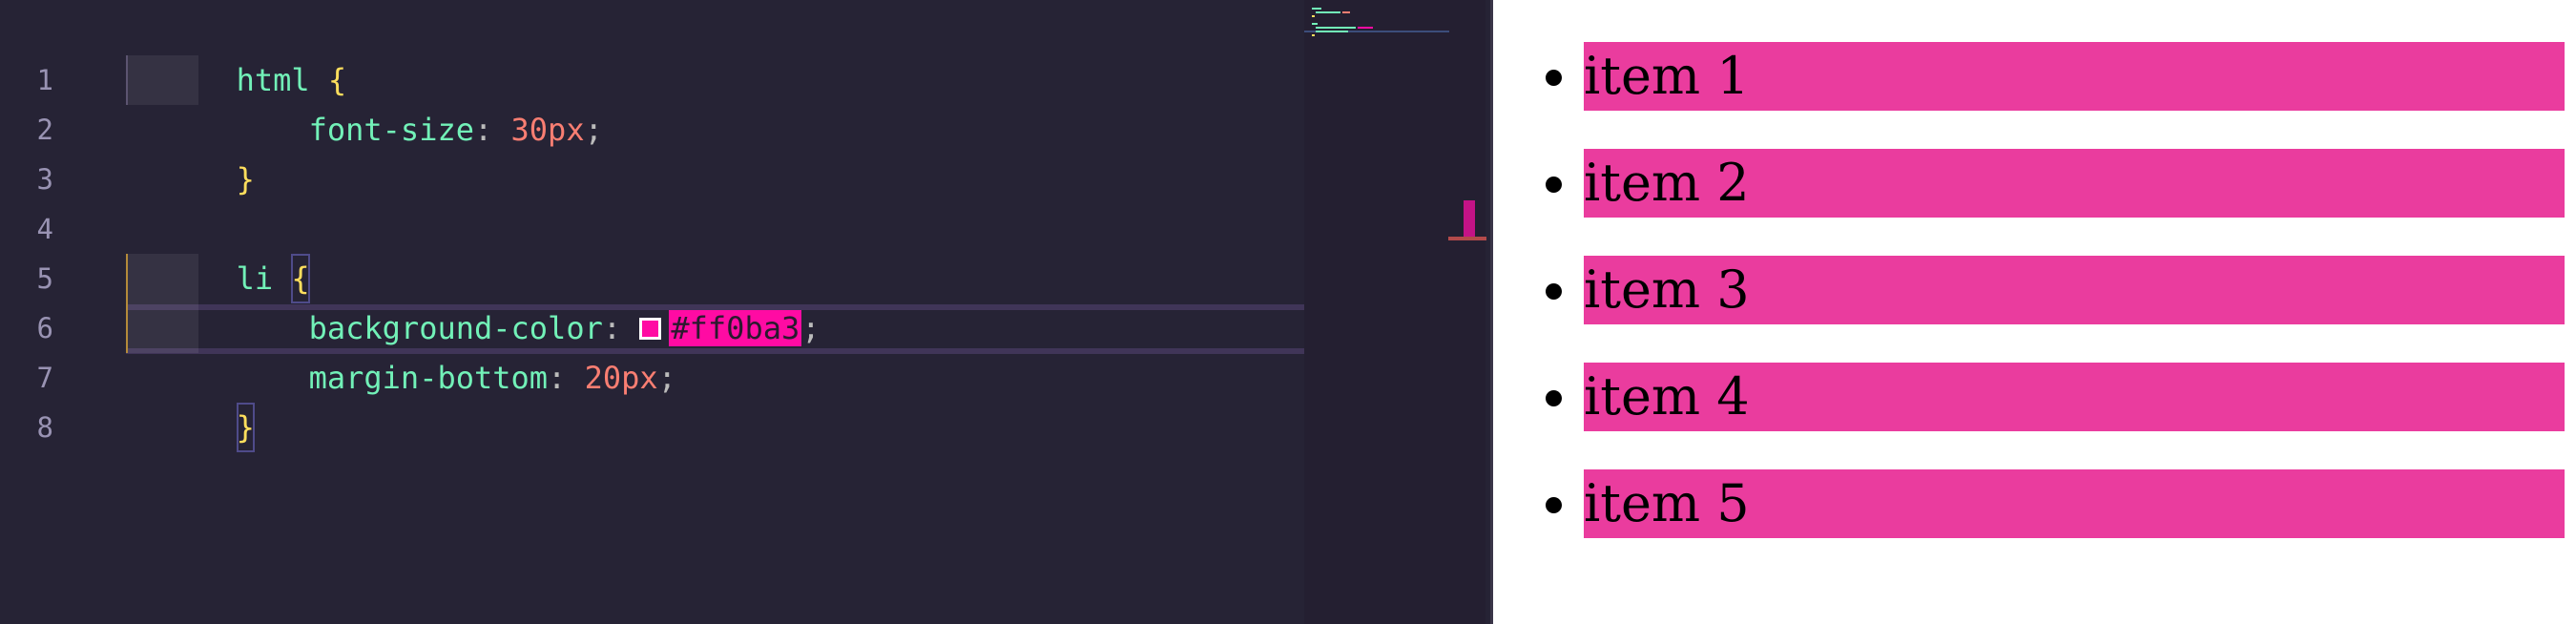 Image resolution: width=2576 pixels, height=624 pixels. I want to click on code-line-7: 7 margin-bottom: 20px;, so click(652, 350).